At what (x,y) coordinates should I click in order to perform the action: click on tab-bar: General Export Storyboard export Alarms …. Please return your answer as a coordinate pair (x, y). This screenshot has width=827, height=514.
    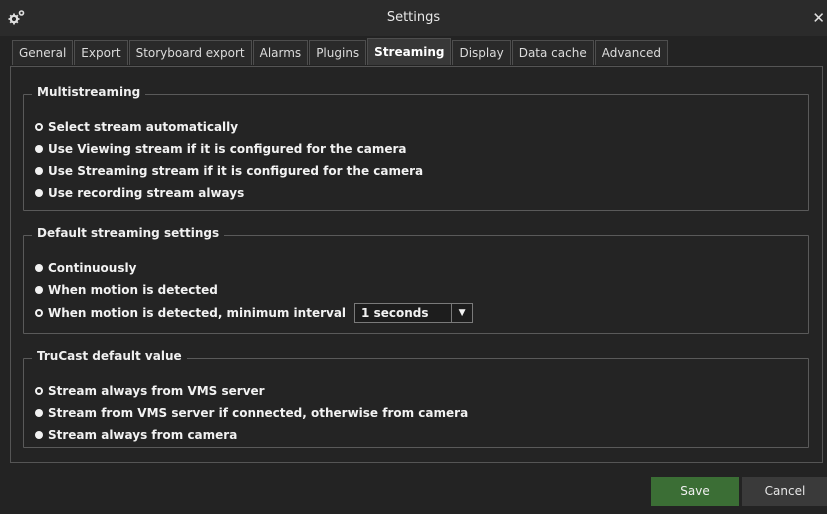
    Looking at the image, I should click on (340, 52).